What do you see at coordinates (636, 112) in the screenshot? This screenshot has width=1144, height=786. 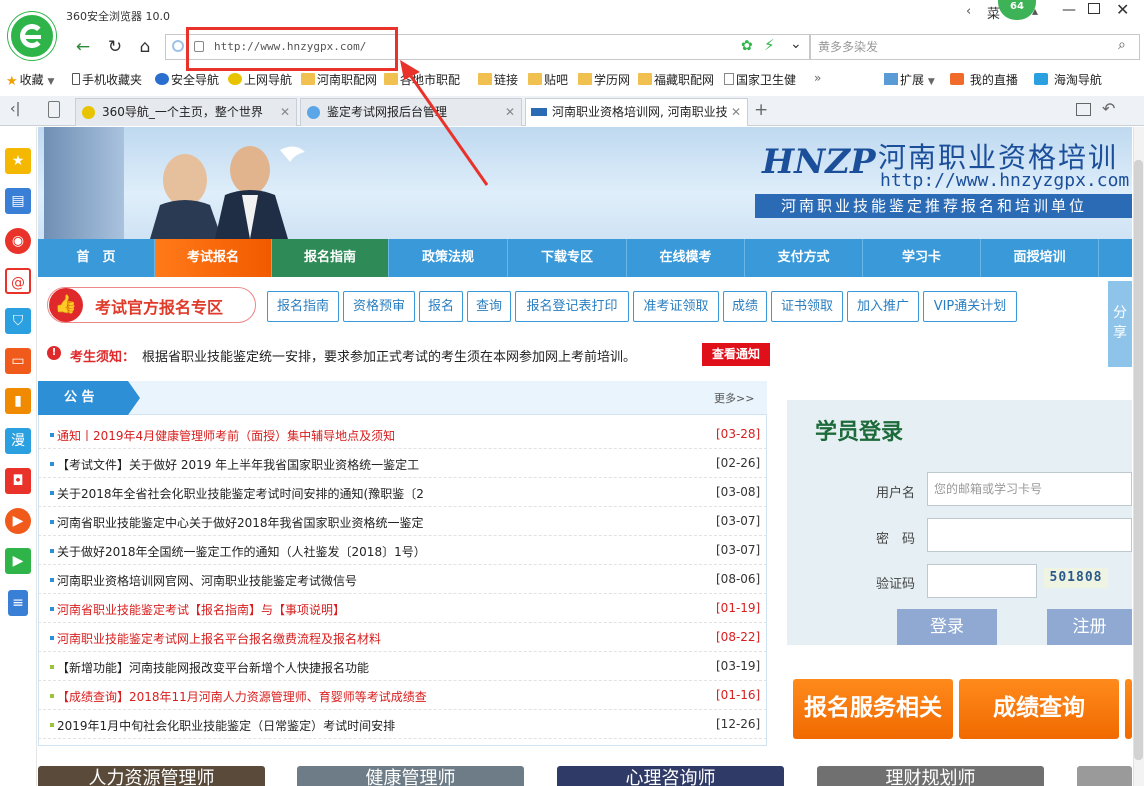 I see `tab-hnzp-active: 河南职业资格培训网, 河南职业技 ✕` at bounding box center [636, 112].